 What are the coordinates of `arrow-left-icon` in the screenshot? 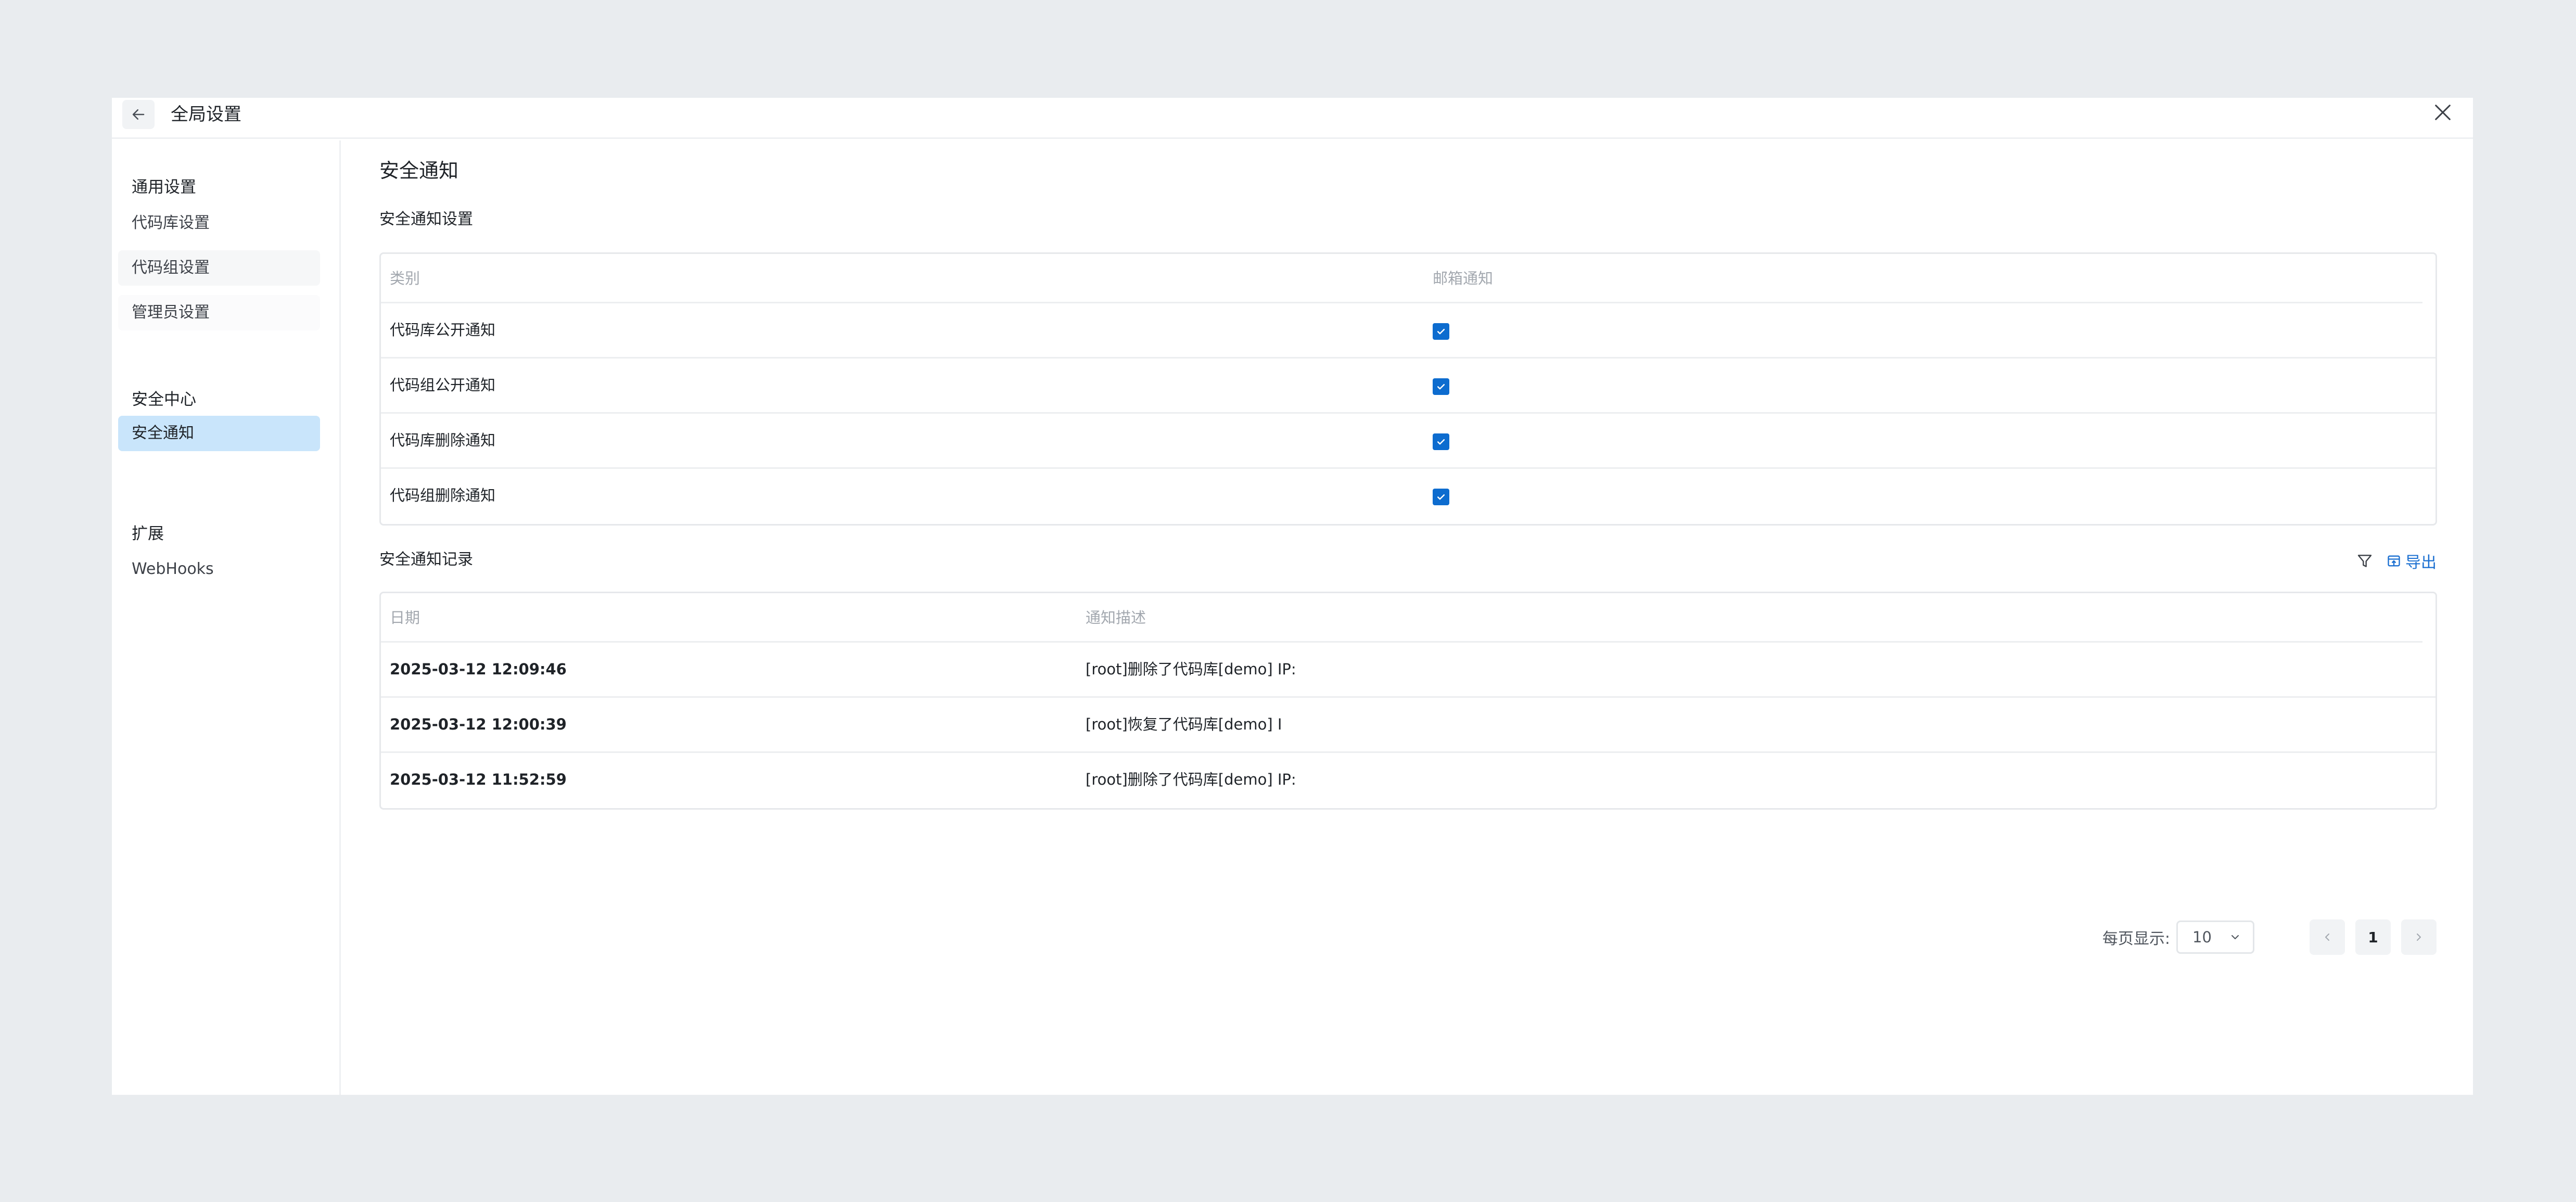 It's located at (138, 114).